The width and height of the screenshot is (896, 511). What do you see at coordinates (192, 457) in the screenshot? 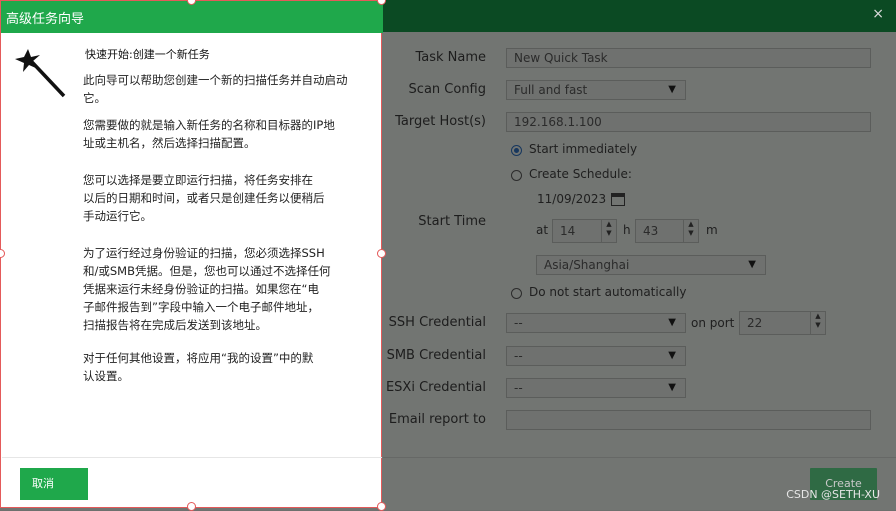
I see `wizard-footer-divider` at bounding box center [192, 457].